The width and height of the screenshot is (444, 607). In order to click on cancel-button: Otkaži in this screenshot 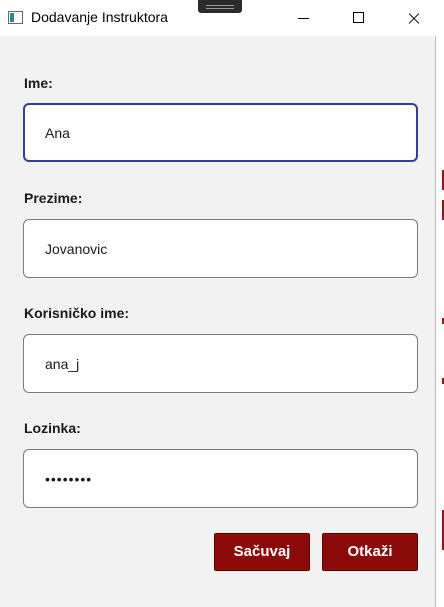, I will do `click(370, 552)`.